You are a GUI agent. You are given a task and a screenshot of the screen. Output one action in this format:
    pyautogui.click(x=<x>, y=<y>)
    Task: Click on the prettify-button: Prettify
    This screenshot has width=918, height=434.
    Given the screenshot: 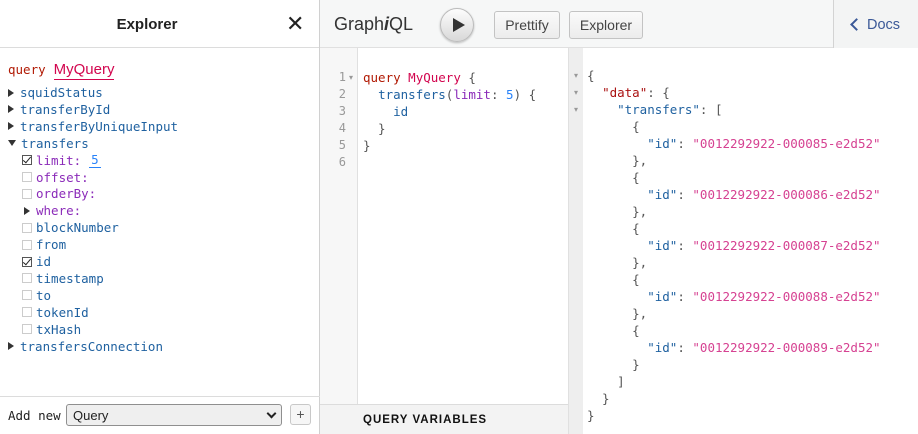 What is the action you would take?
    pyautogui.click(x=527, y=25)
    